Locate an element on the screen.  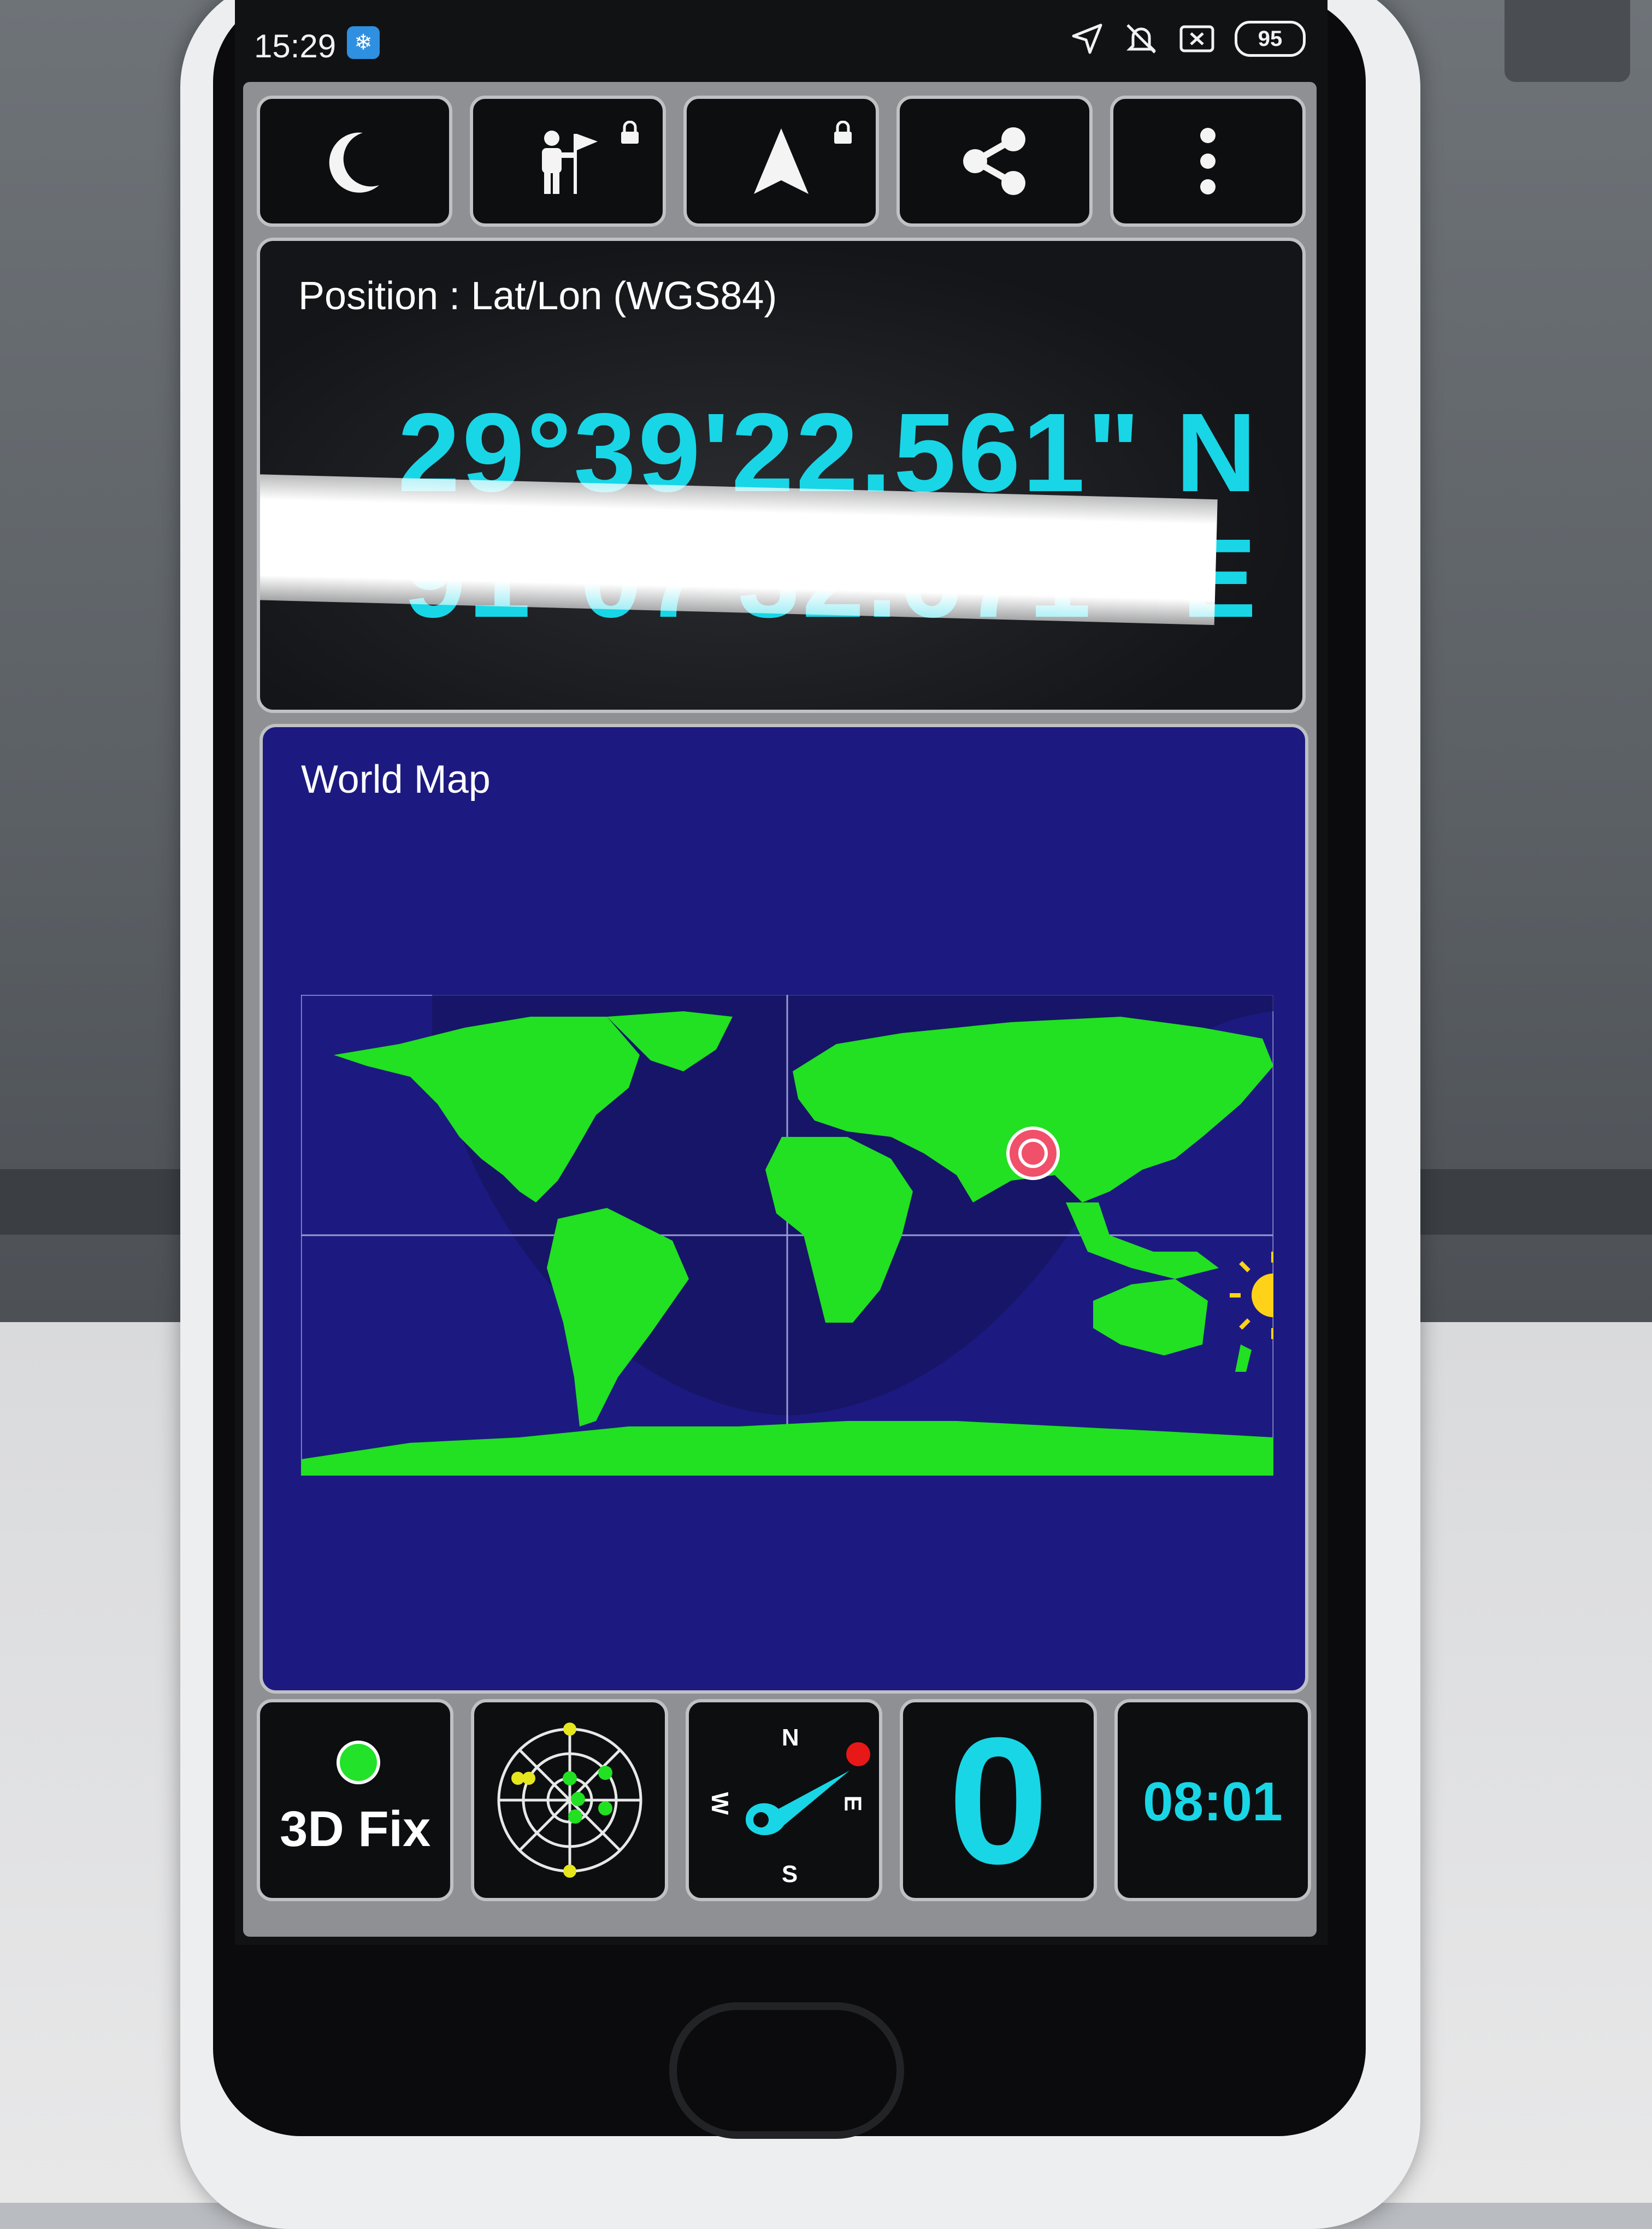
battery-indicator: 95 is located at coordinates (1270, 39).